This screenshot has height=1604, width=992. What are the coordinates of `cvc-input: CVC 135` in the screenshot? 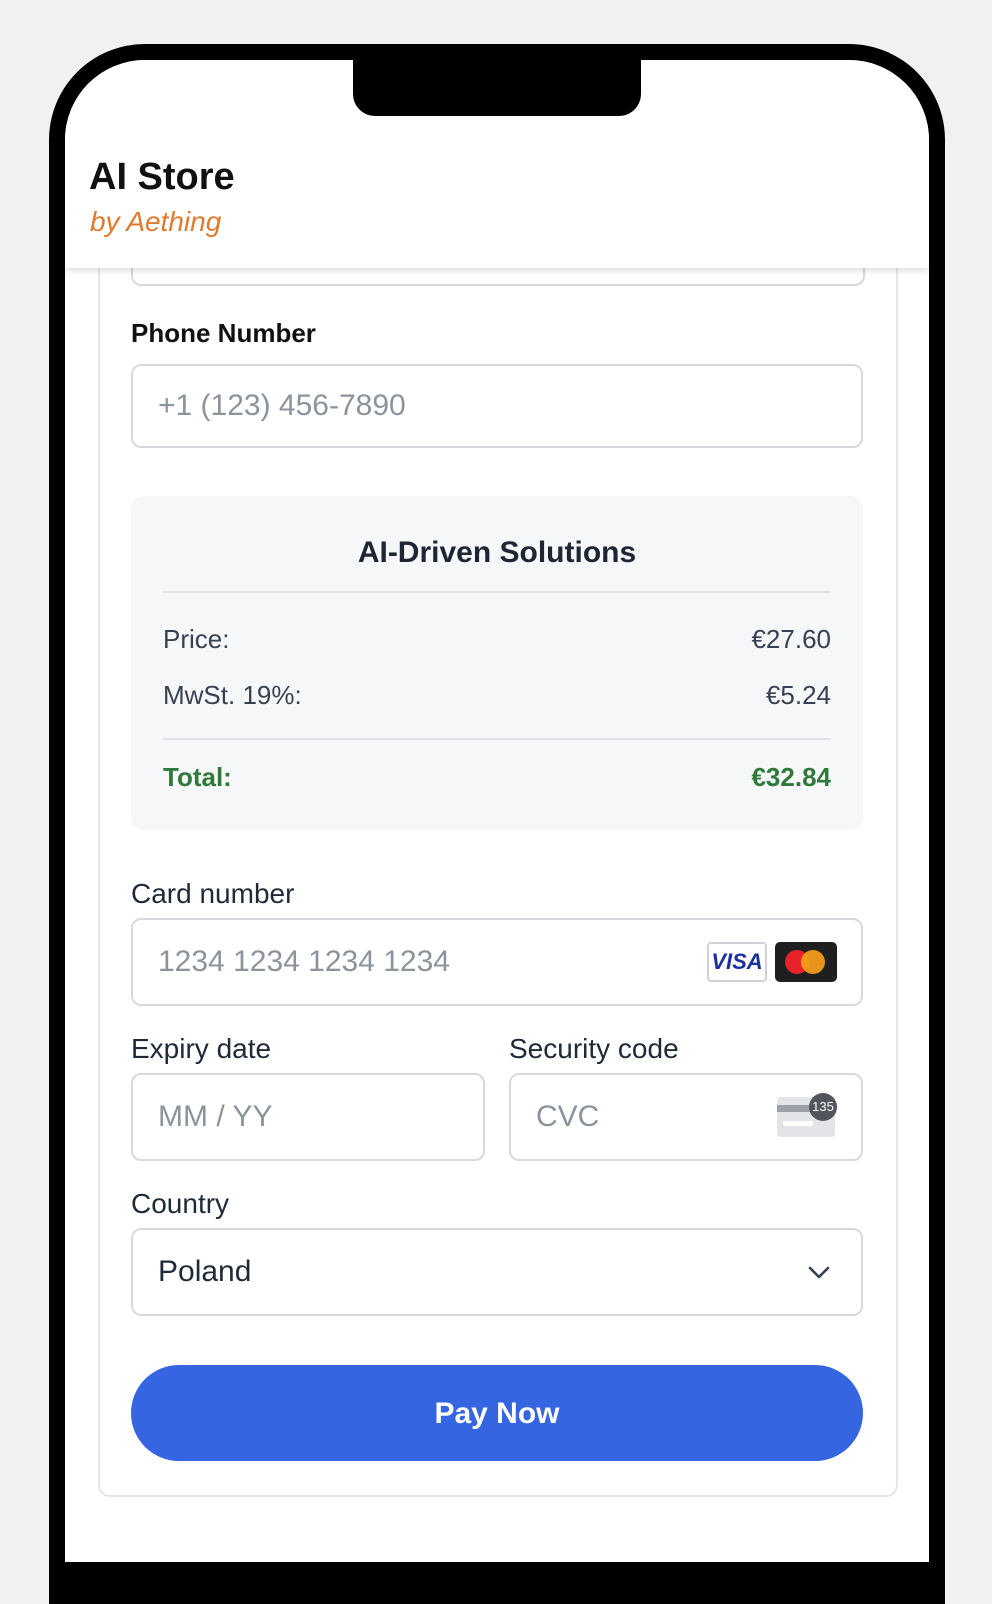 It's located at (686, 1117).